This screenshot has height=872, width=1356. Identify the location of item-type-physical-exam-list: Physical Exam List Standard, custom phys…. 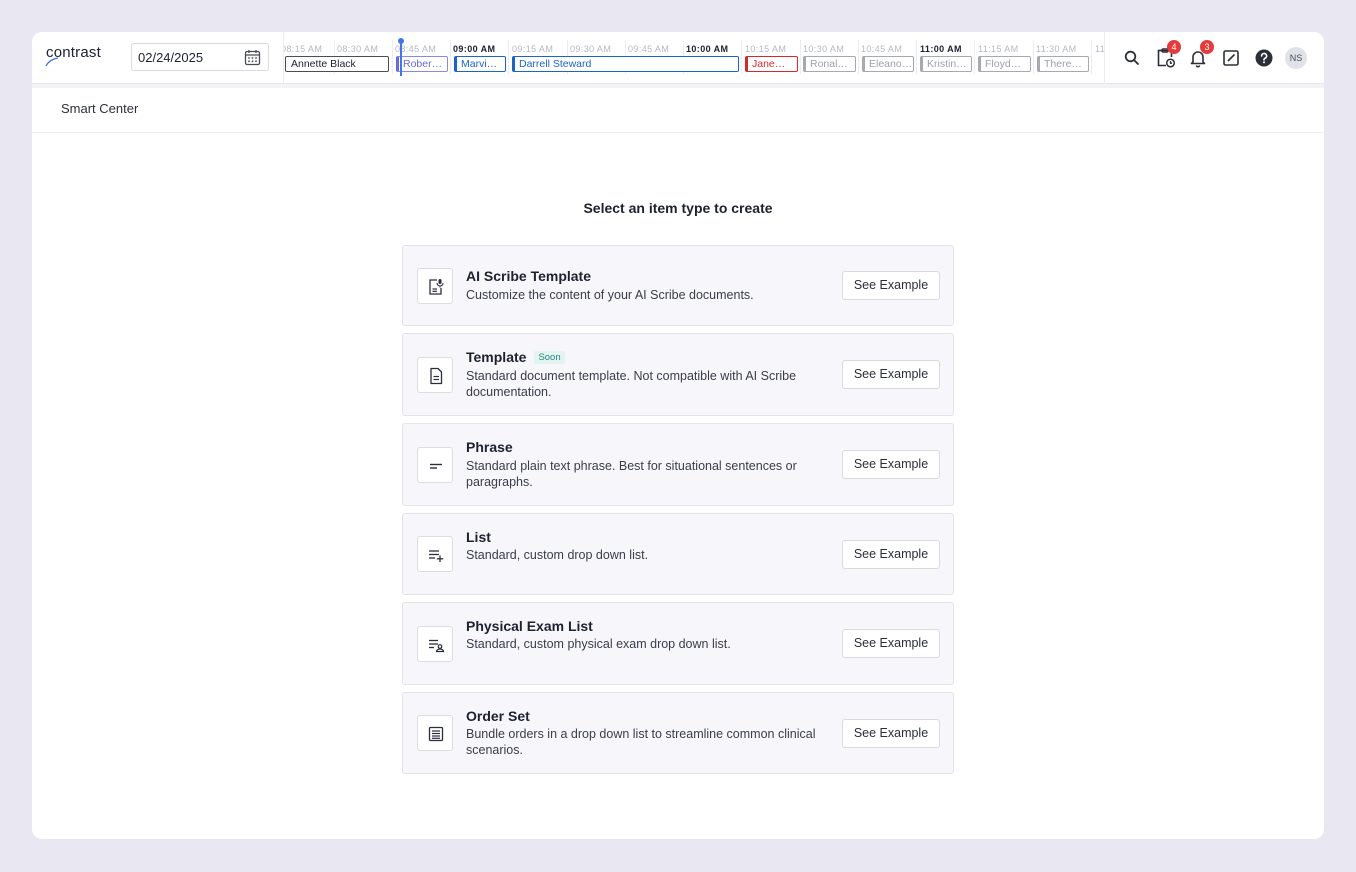
(678, 643).